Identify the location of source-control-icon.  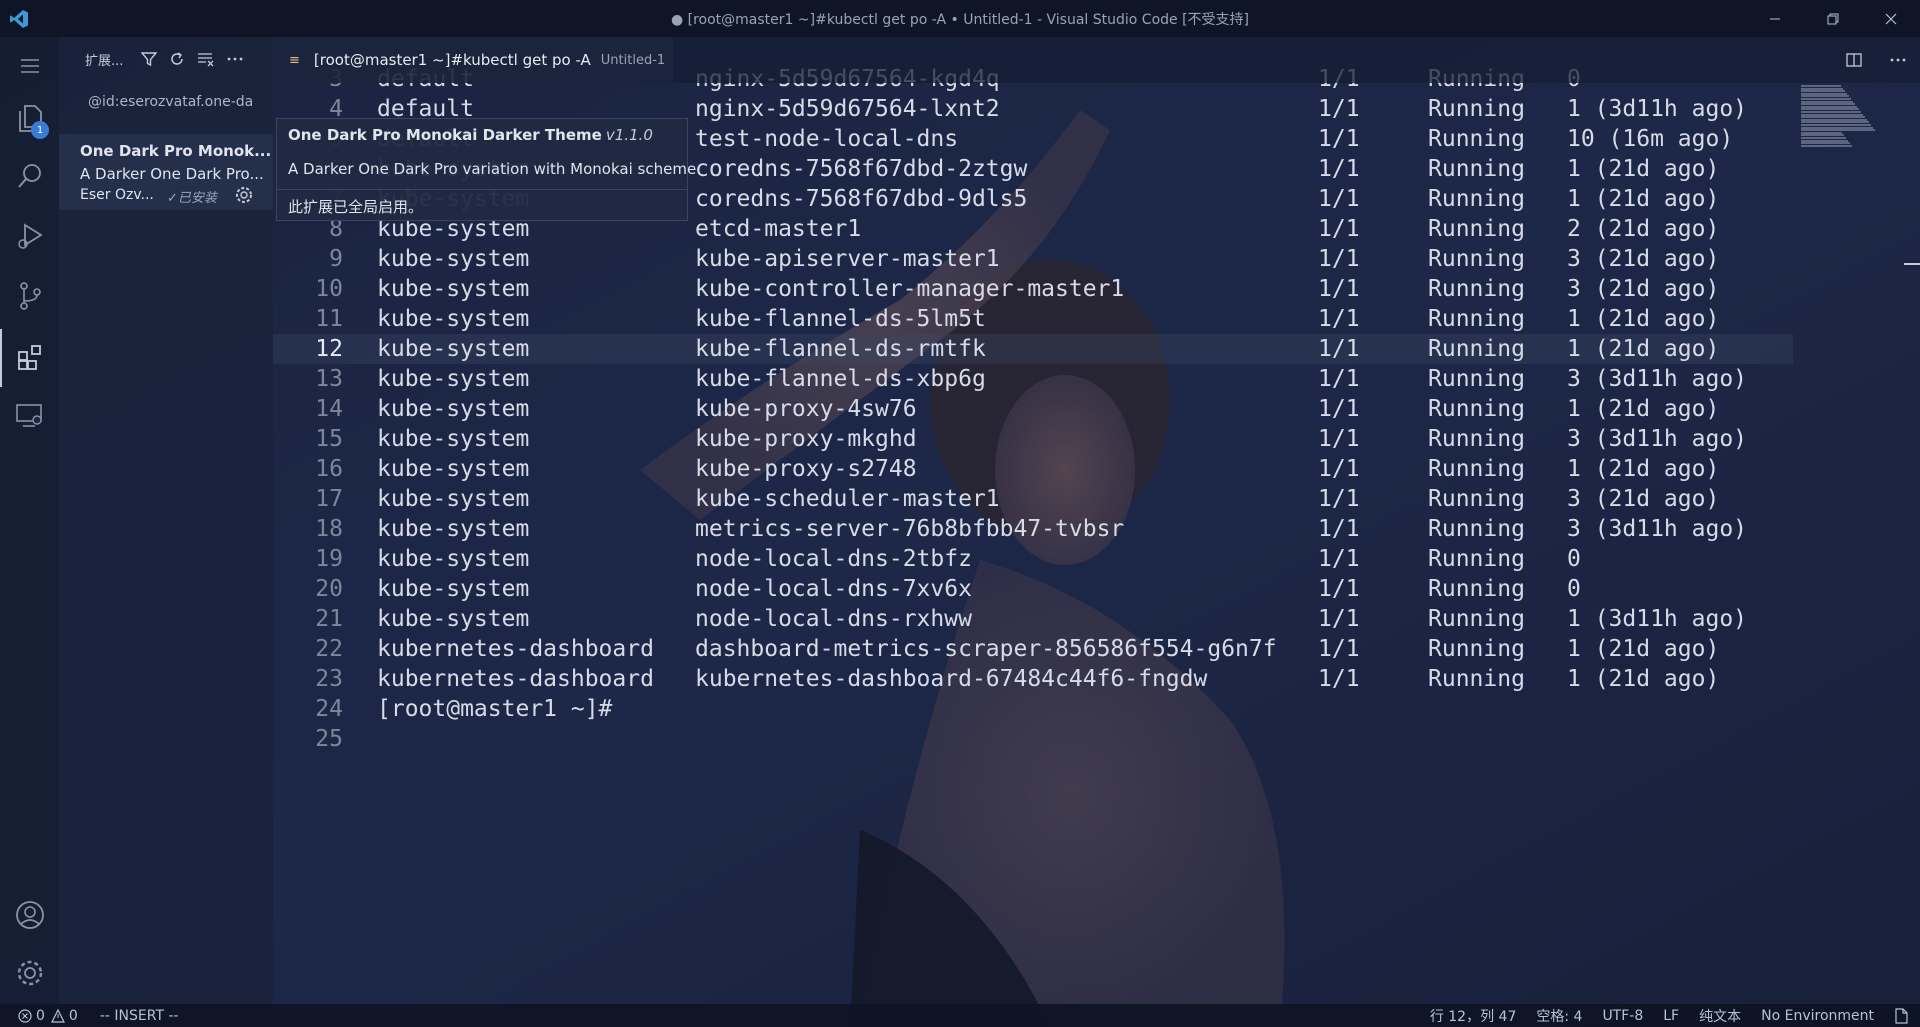
(29, 296).